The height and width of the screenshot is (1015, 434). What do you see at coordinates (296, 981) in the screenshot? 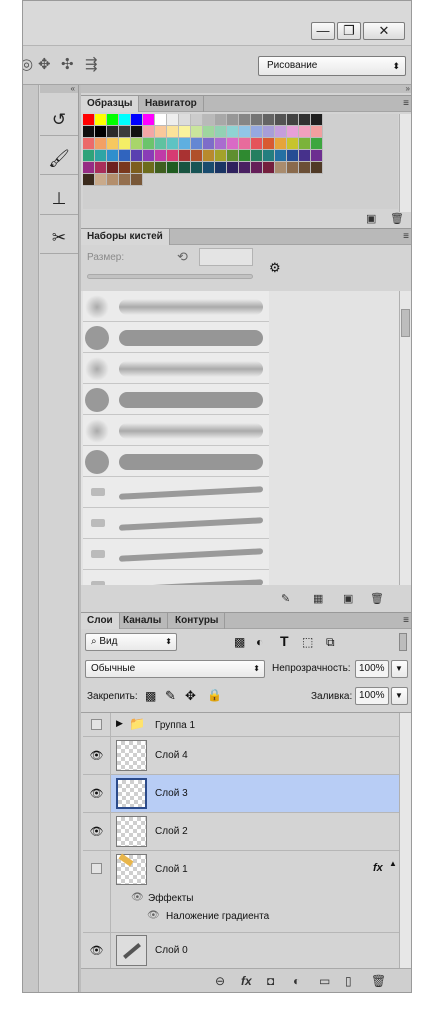
I see `adjustment-layer-icon: ◐` at bounding box center [296, 981].